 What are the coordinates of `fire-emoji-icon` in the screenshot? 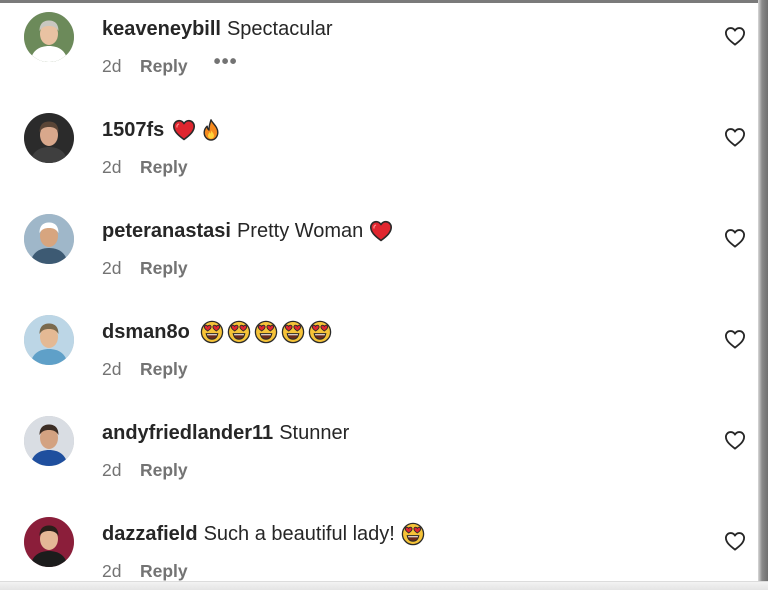 It's located at (211, 130).